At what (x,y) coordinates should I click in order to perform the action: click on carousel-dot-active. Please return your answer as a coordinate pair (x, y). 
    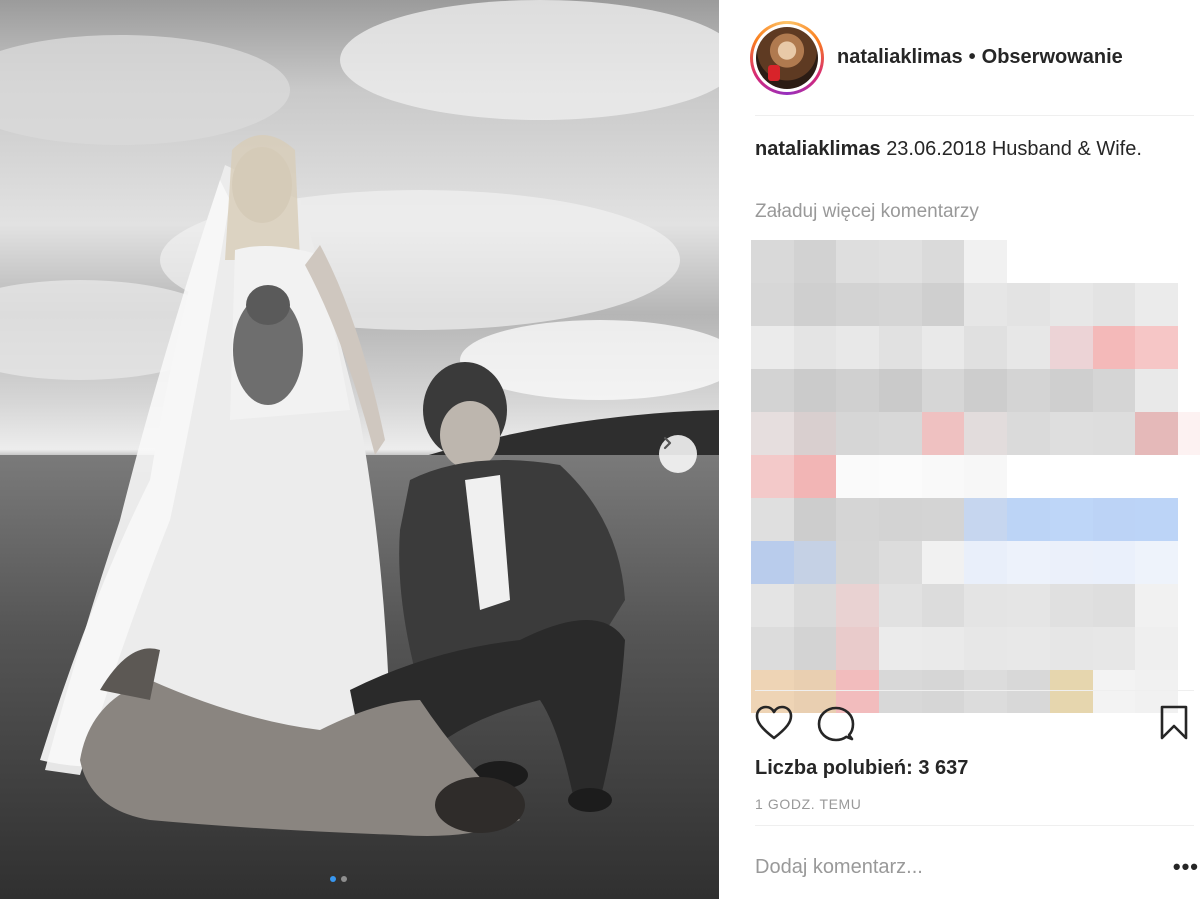
    Looking at the image, I should click on (333, 879).